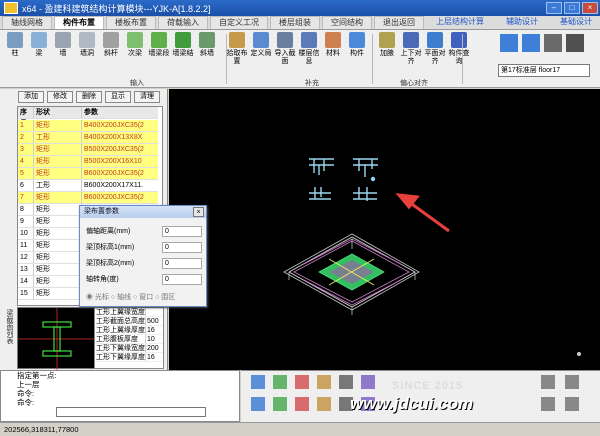 Image resolution: width=600 pixels, height=436 pixels. I want to click on table-cell: B600X200X17X11., so click(114, 185).